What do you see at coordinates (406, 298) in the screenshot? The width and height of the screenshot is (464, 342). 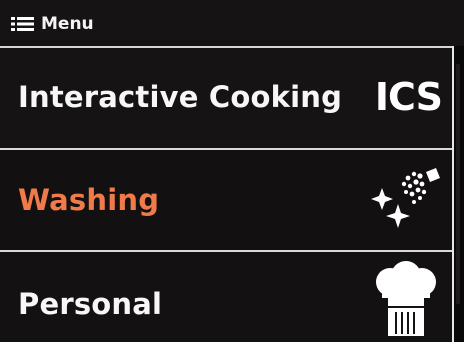 I see `chef-hat-icon` at bounding box center [406, 298].